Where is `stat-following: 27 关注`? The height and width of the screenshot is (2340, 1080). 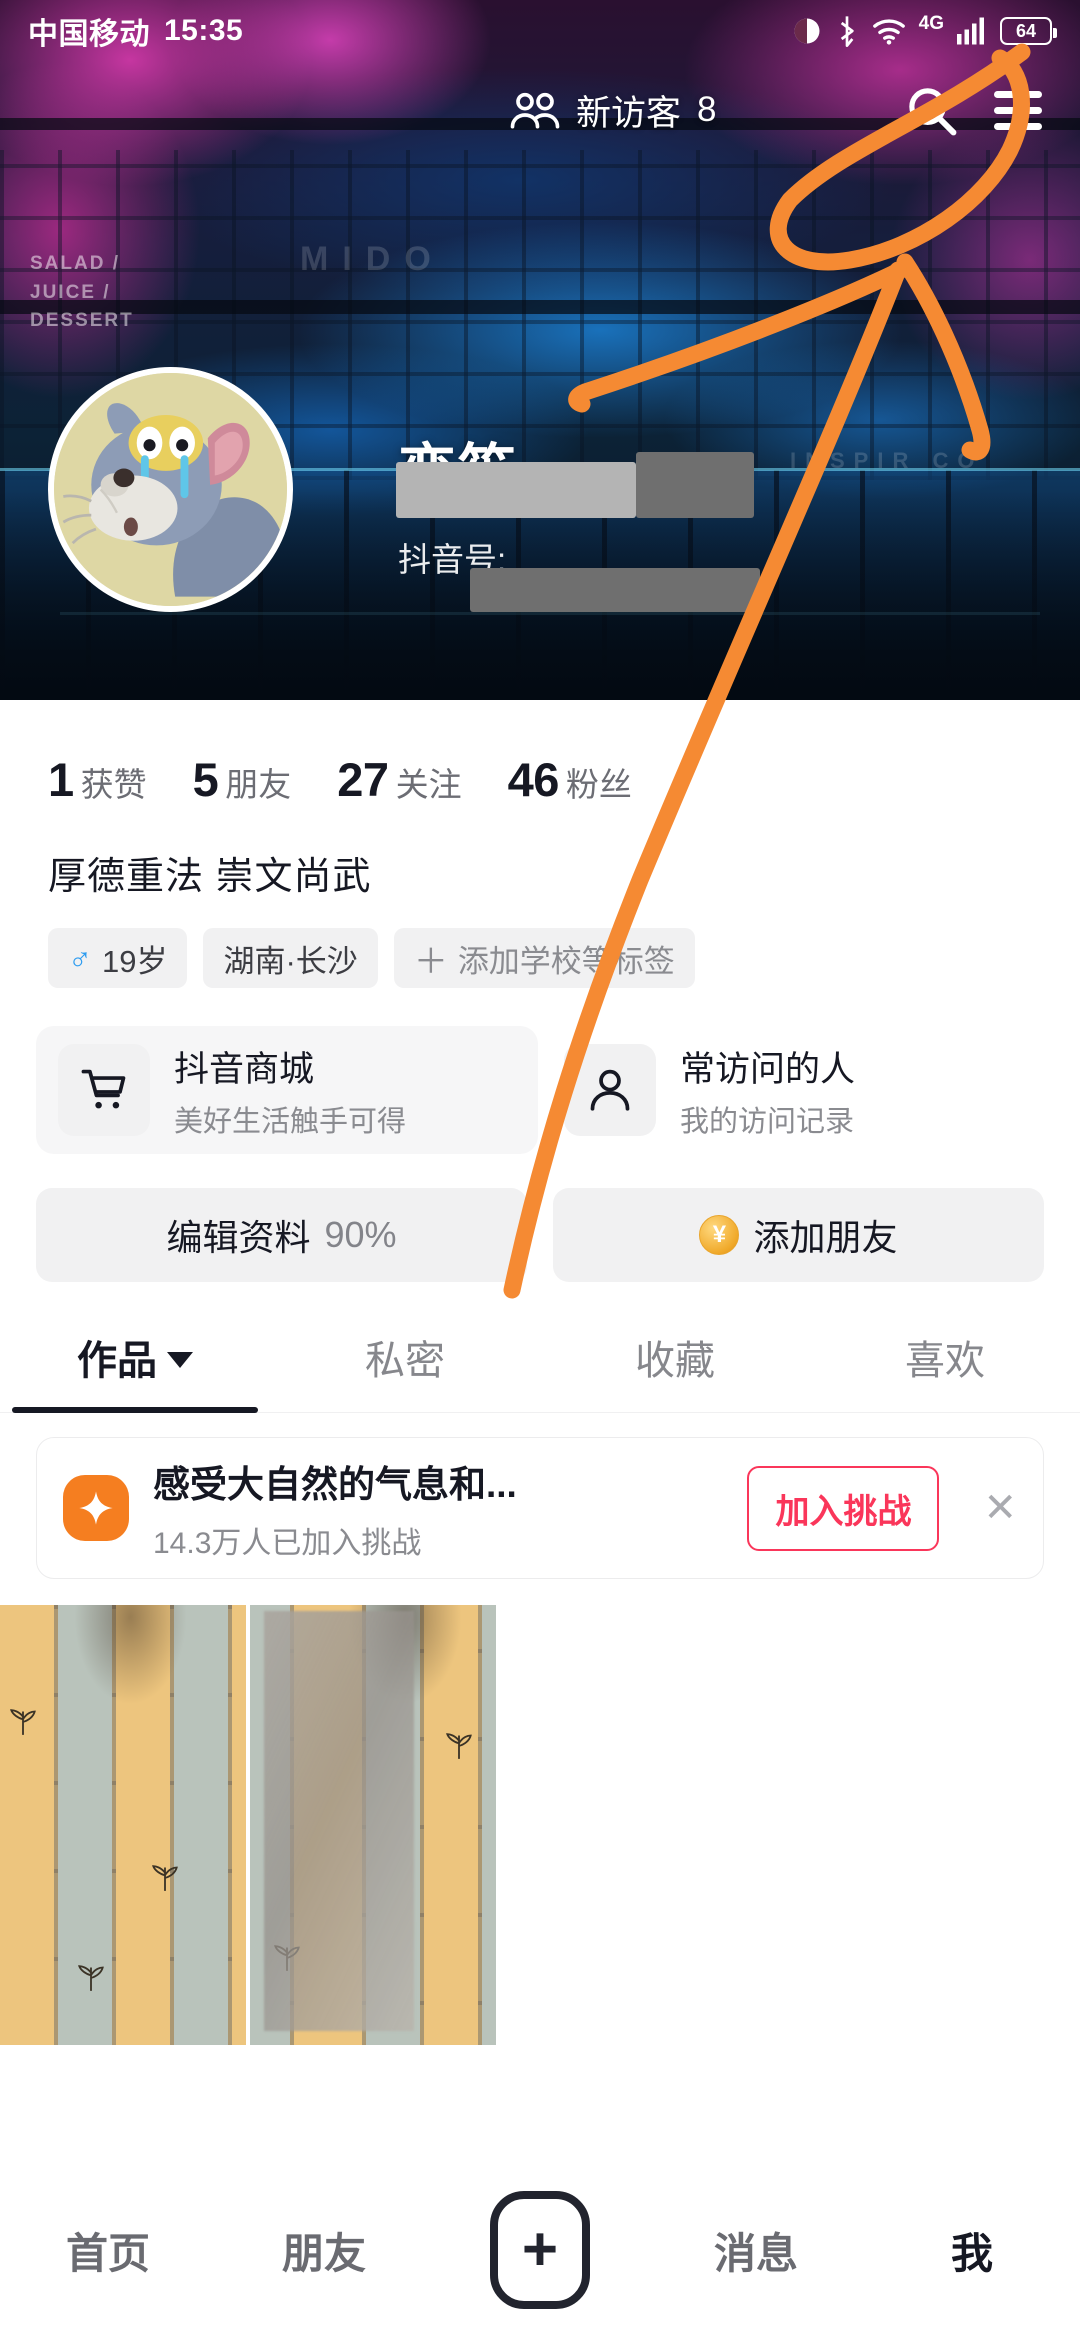 stat-following: 27 关注 is located at coordinates (399, 779).